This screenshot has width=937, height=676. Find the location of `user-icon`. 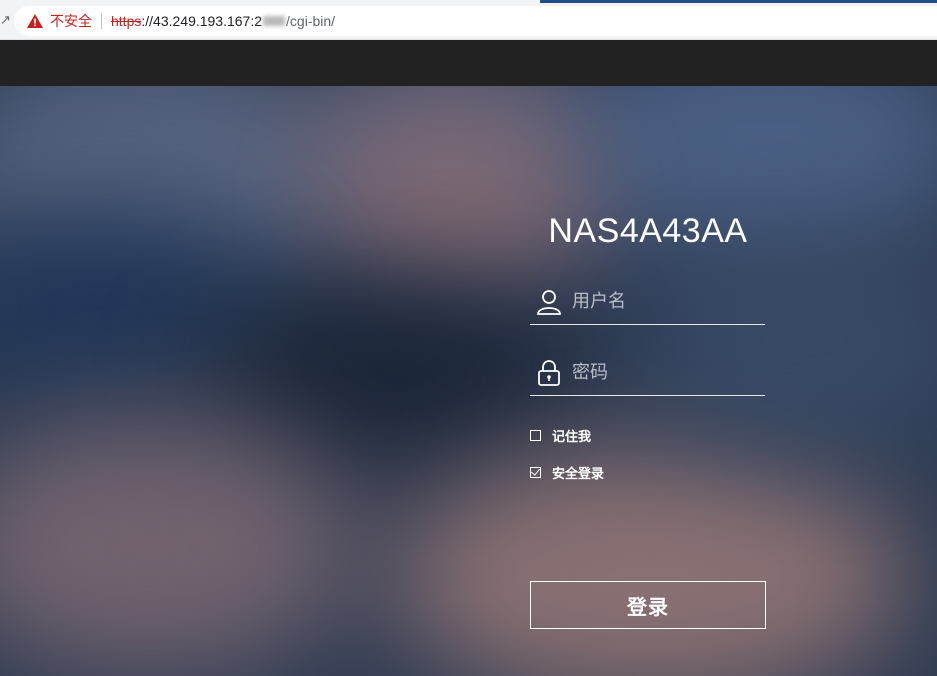

user-icon is located at coordinates (549, 302).